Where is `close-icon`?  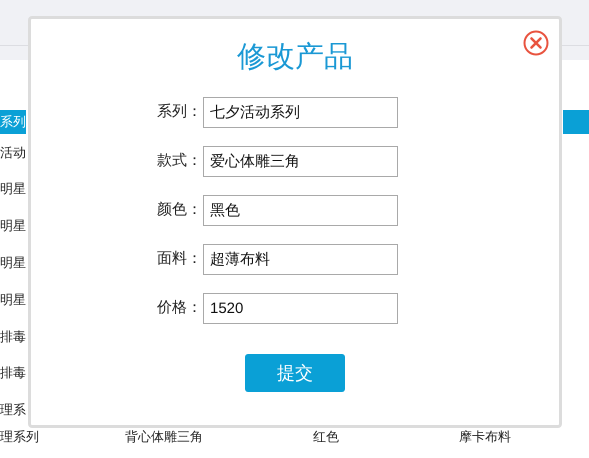 close-icon is located at coordinates (536, 43).